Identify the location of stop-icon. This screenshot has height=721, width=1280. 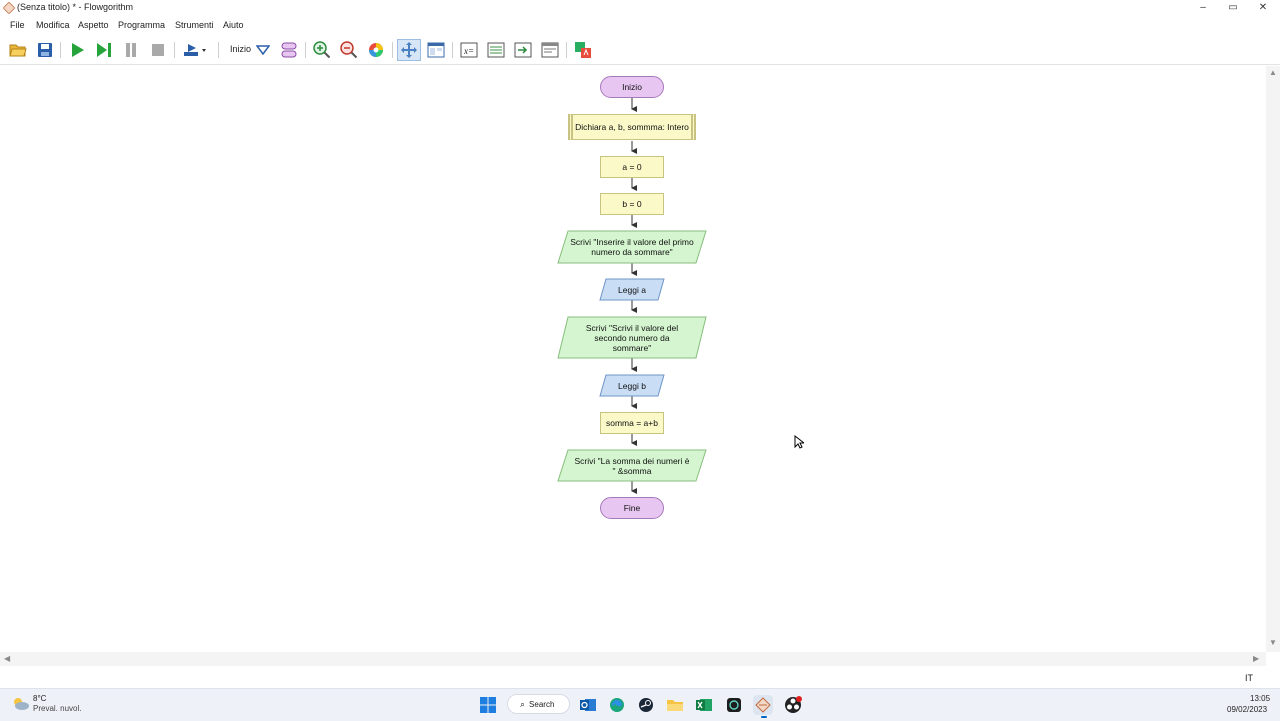
(158, 50).